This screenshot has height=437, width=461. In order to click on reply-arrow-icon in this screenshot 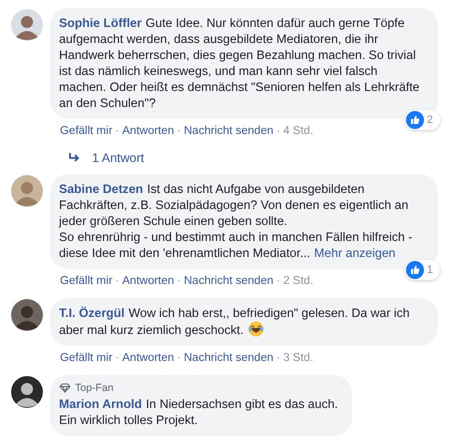, I will do `click(75, 158)`.